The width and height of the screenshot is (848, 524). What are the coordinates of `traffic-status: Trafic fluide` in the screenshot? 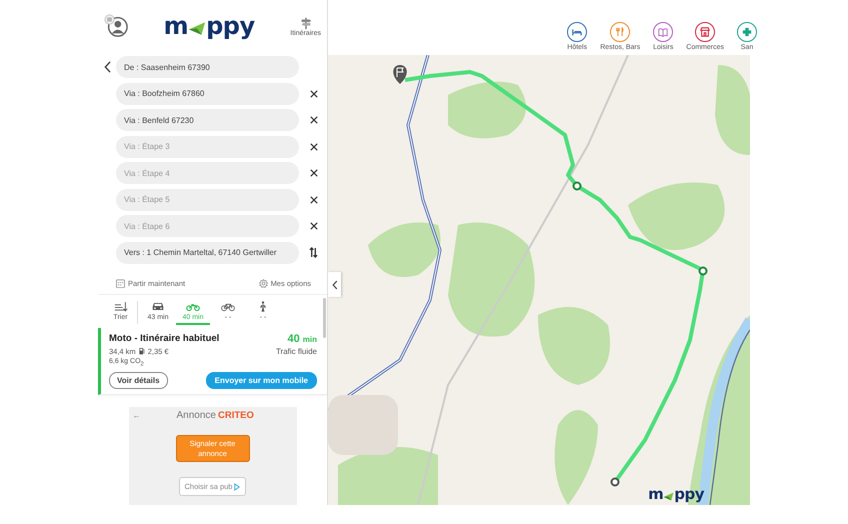 It's located at (296, 351).